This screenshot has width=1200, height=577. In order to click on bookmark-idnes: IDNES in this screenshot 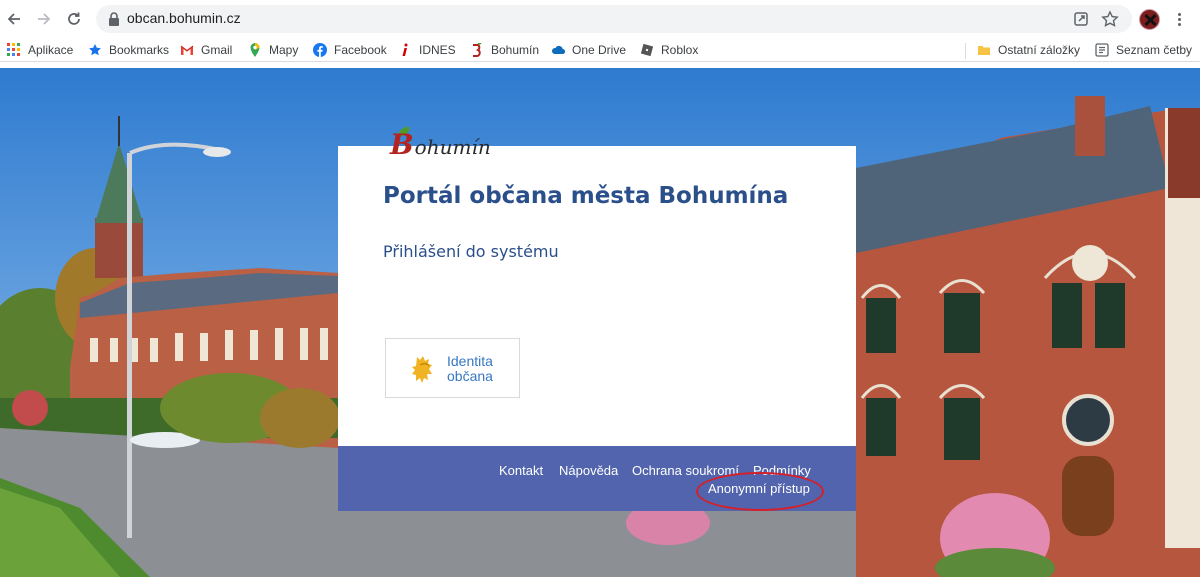, I will do `click(427, 50)`.